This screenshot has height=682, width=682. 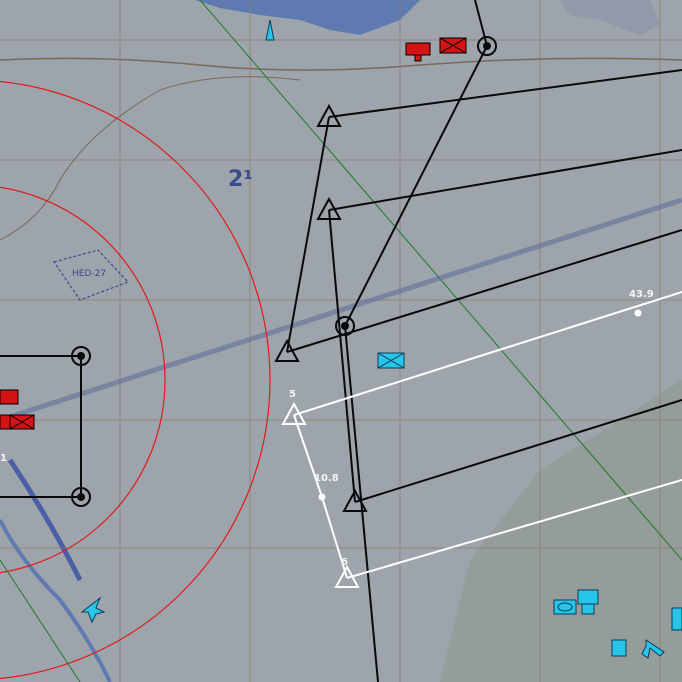 I want to click on waypoint-label: 10.8, so click(x=326, y=478).